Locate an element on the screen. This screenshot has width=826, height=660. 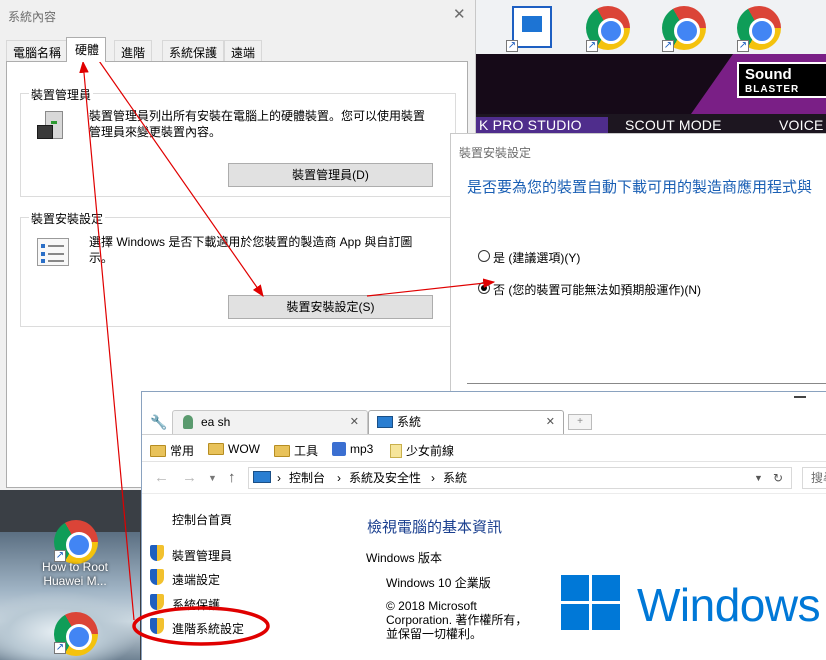
copyright-line: Corporation. 著作權所有， is located at coordinates (457, 620).